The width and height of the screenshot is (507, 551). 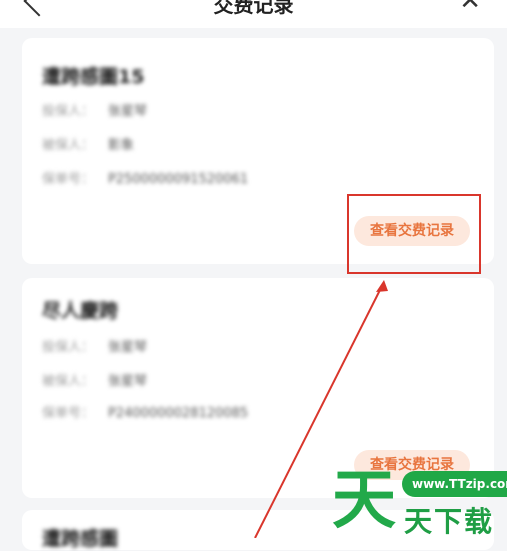 What do you see at coordinates (121, 145) in the screenshot?
I see `insured-value: 影象` at bounding box center [121, 145].